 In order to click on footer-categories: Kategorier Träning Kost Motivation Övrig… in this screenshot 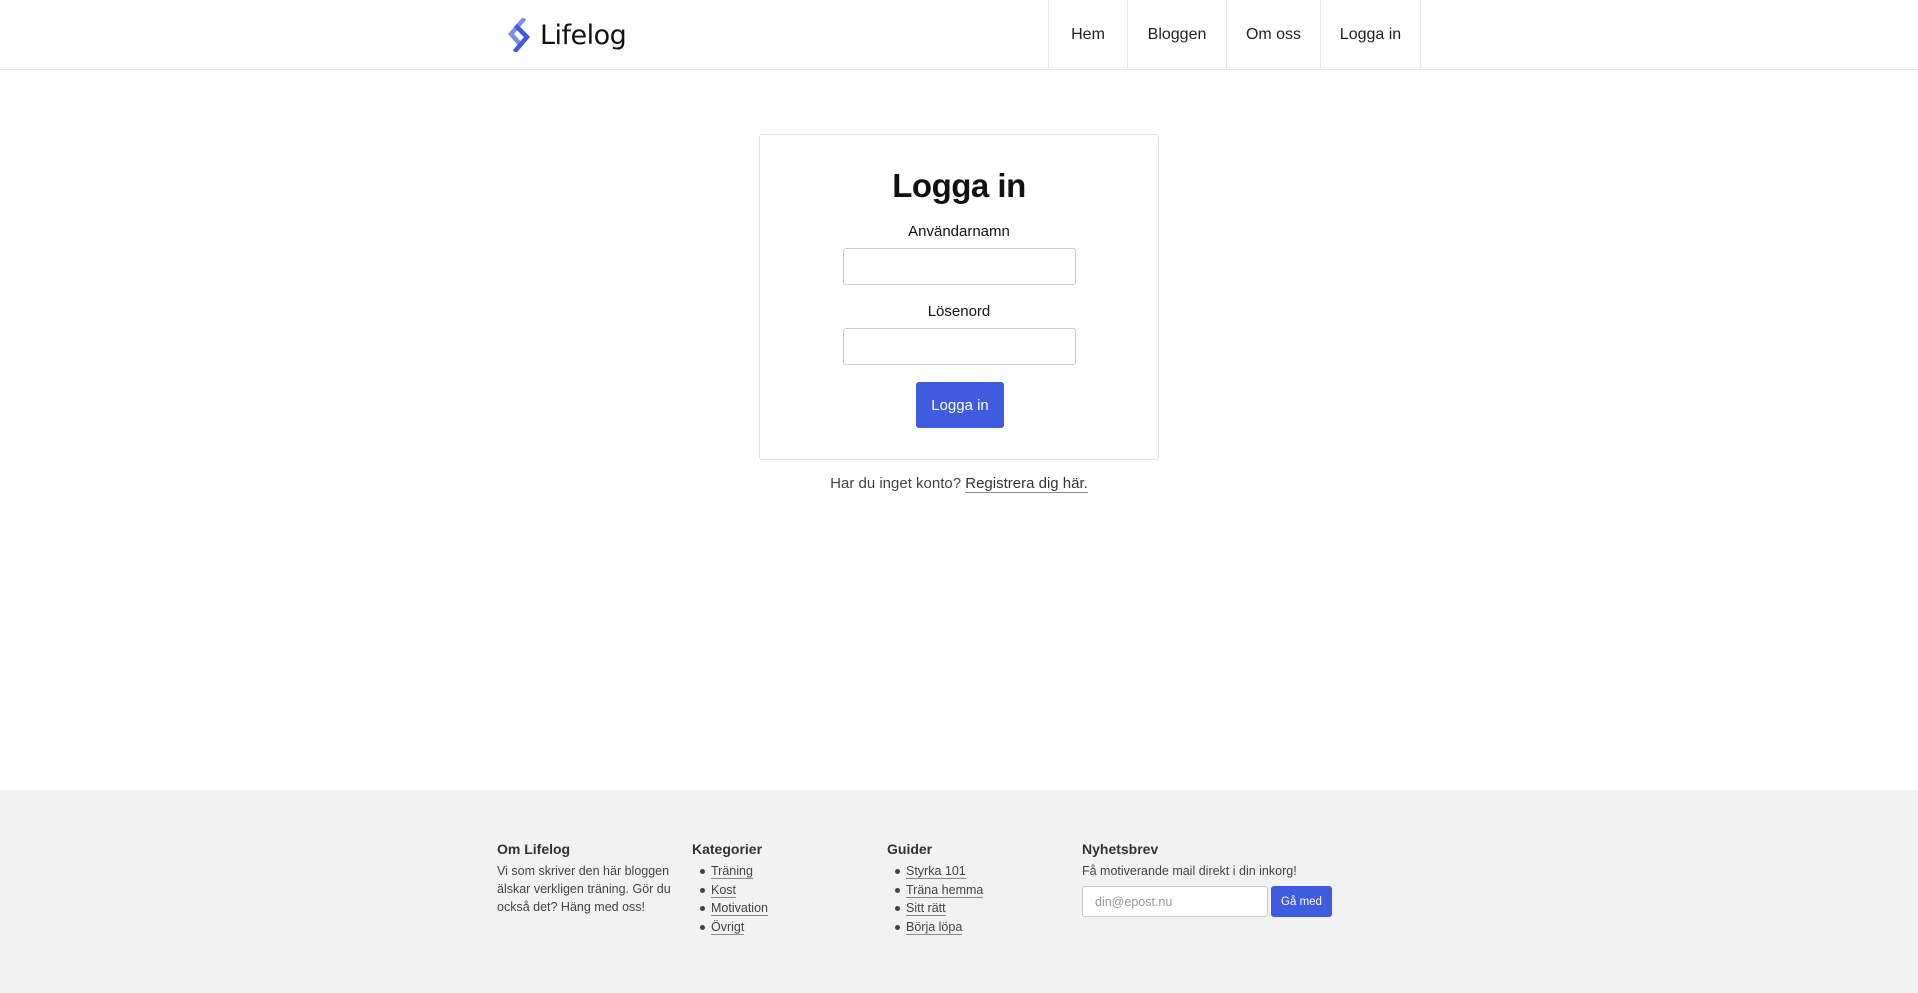, I will do `click(772, 888)`.